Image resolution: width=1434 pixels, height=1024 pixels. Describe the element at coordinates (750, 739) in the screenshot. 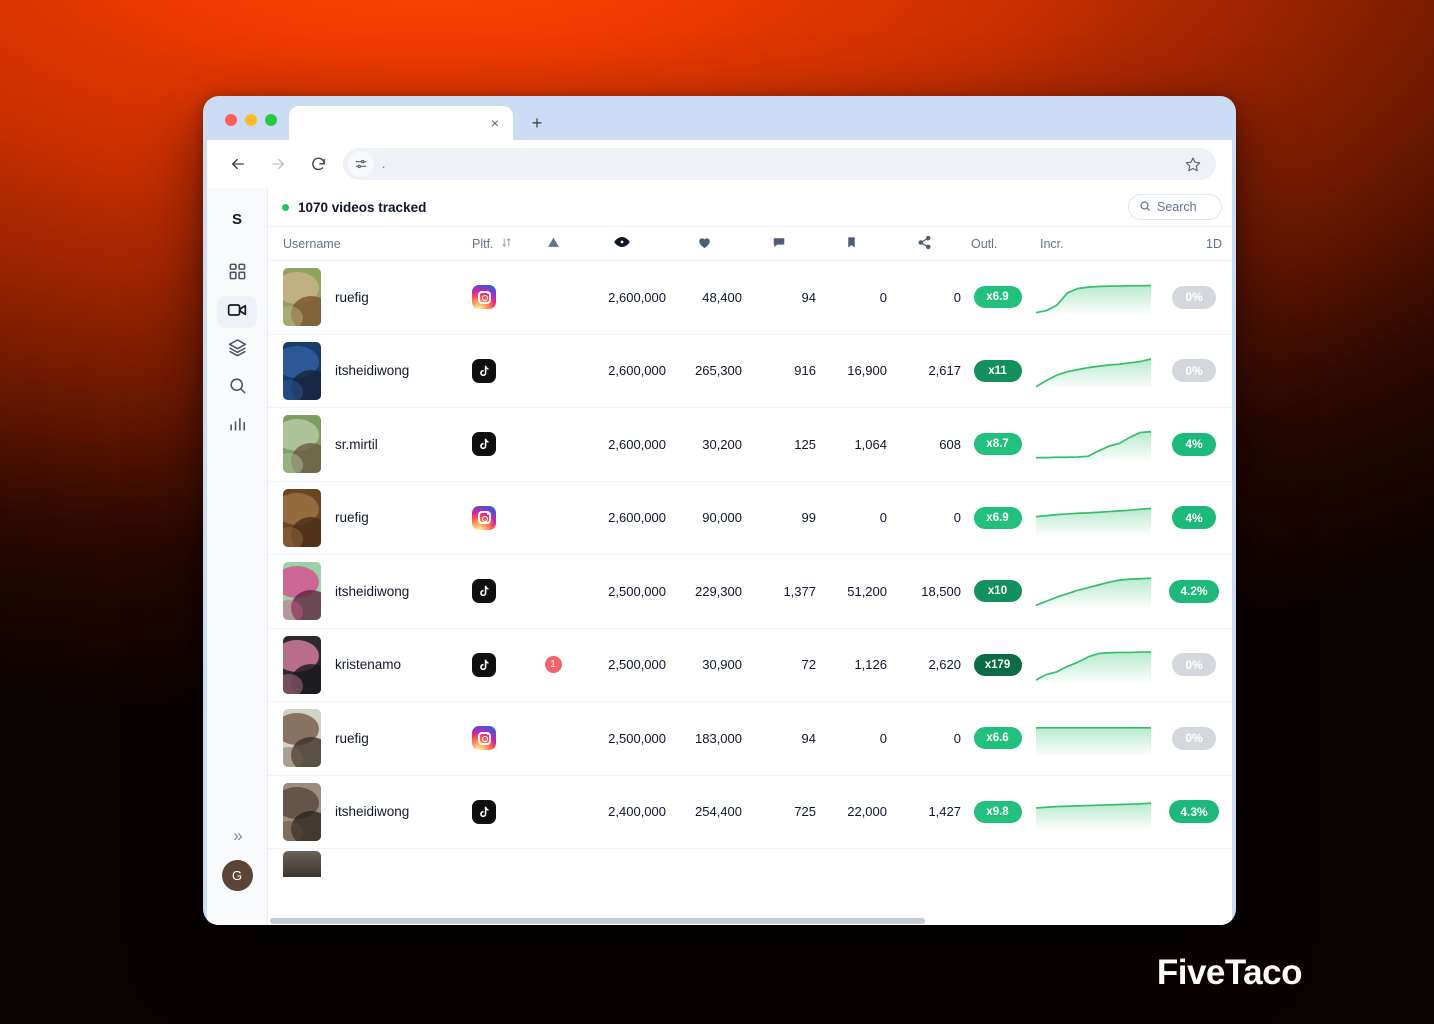

I see `table-row: ruefig 2,500,000 183,000 94 0 0 x6.6 0%` at that location.